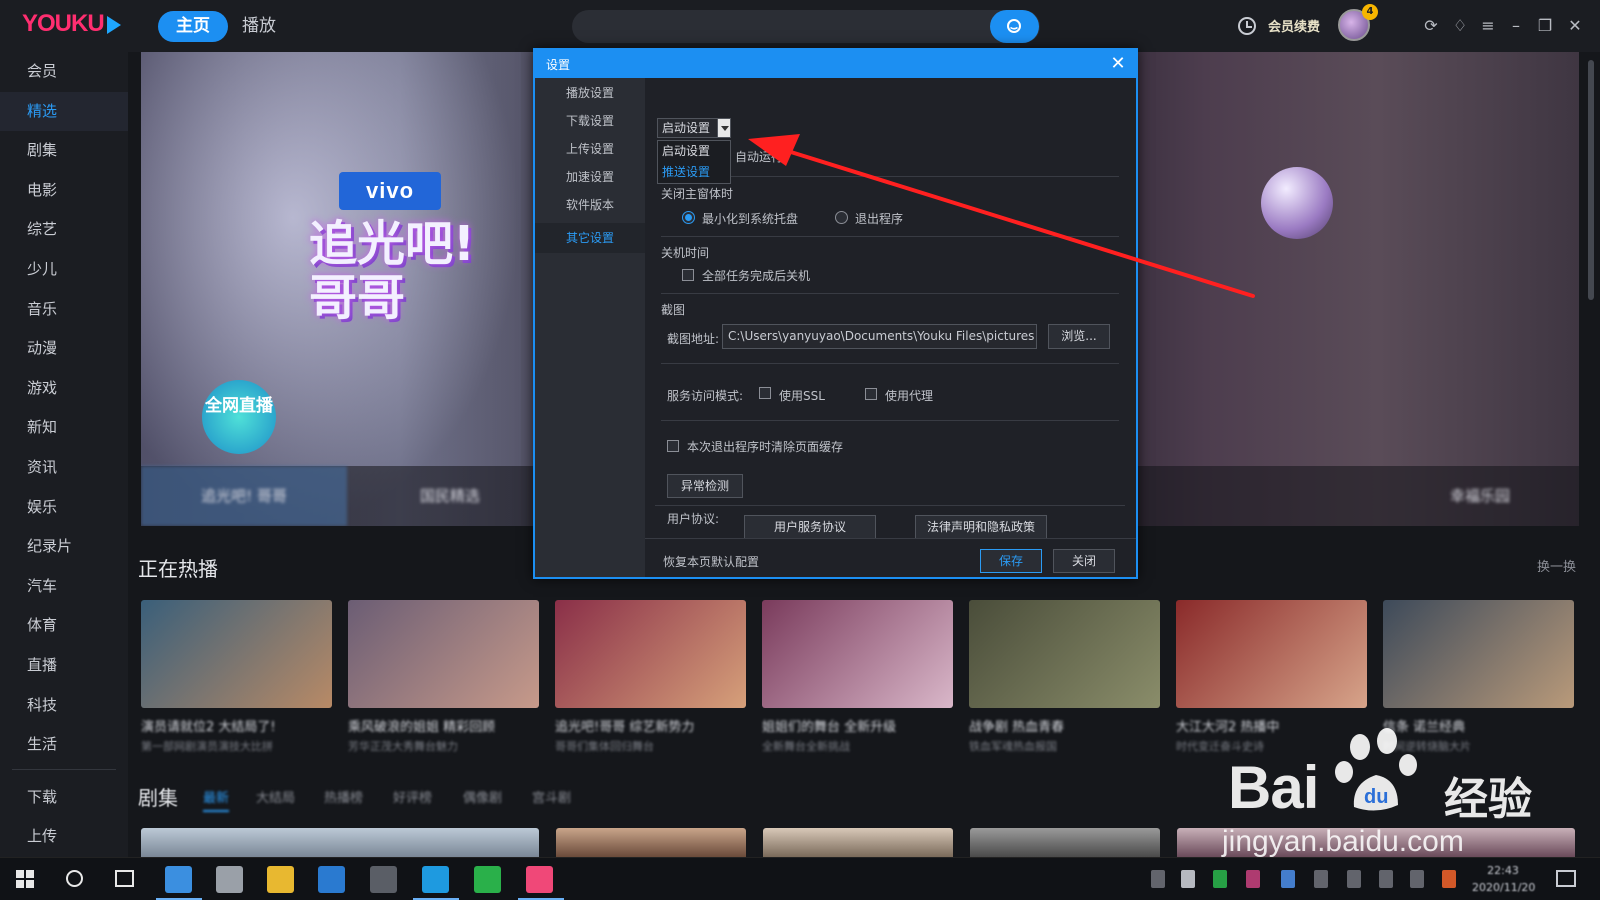 This screenshot has height=900, width=1600. I want to click on ssl-checkbox, so click(765, 393).